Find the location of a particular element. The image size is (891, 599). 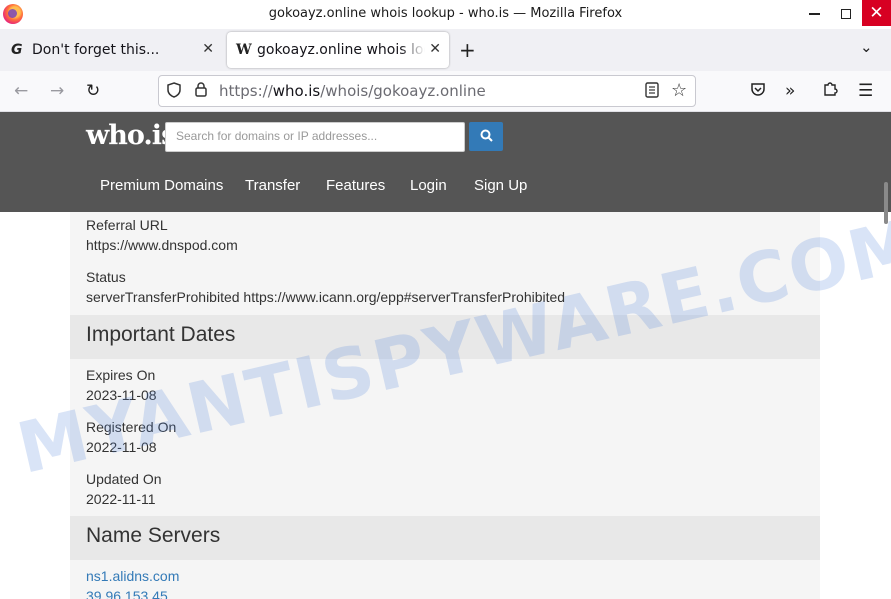

whois-favicon-icon: W is located at coordinates (244, 50).